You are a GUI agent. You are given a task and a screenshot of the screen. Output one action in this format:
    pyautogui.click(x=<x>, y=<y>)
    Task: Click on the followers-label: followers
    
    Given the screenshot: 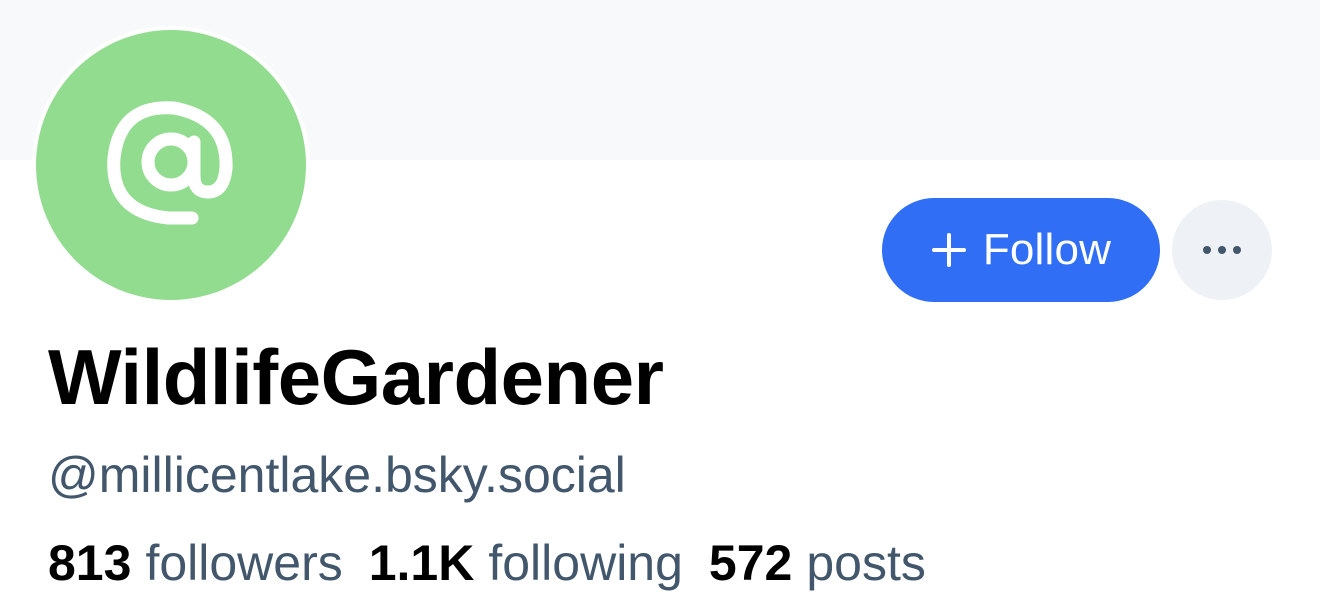 What is the action you would take?
    pyautogui.click(x=244, y=563)
    